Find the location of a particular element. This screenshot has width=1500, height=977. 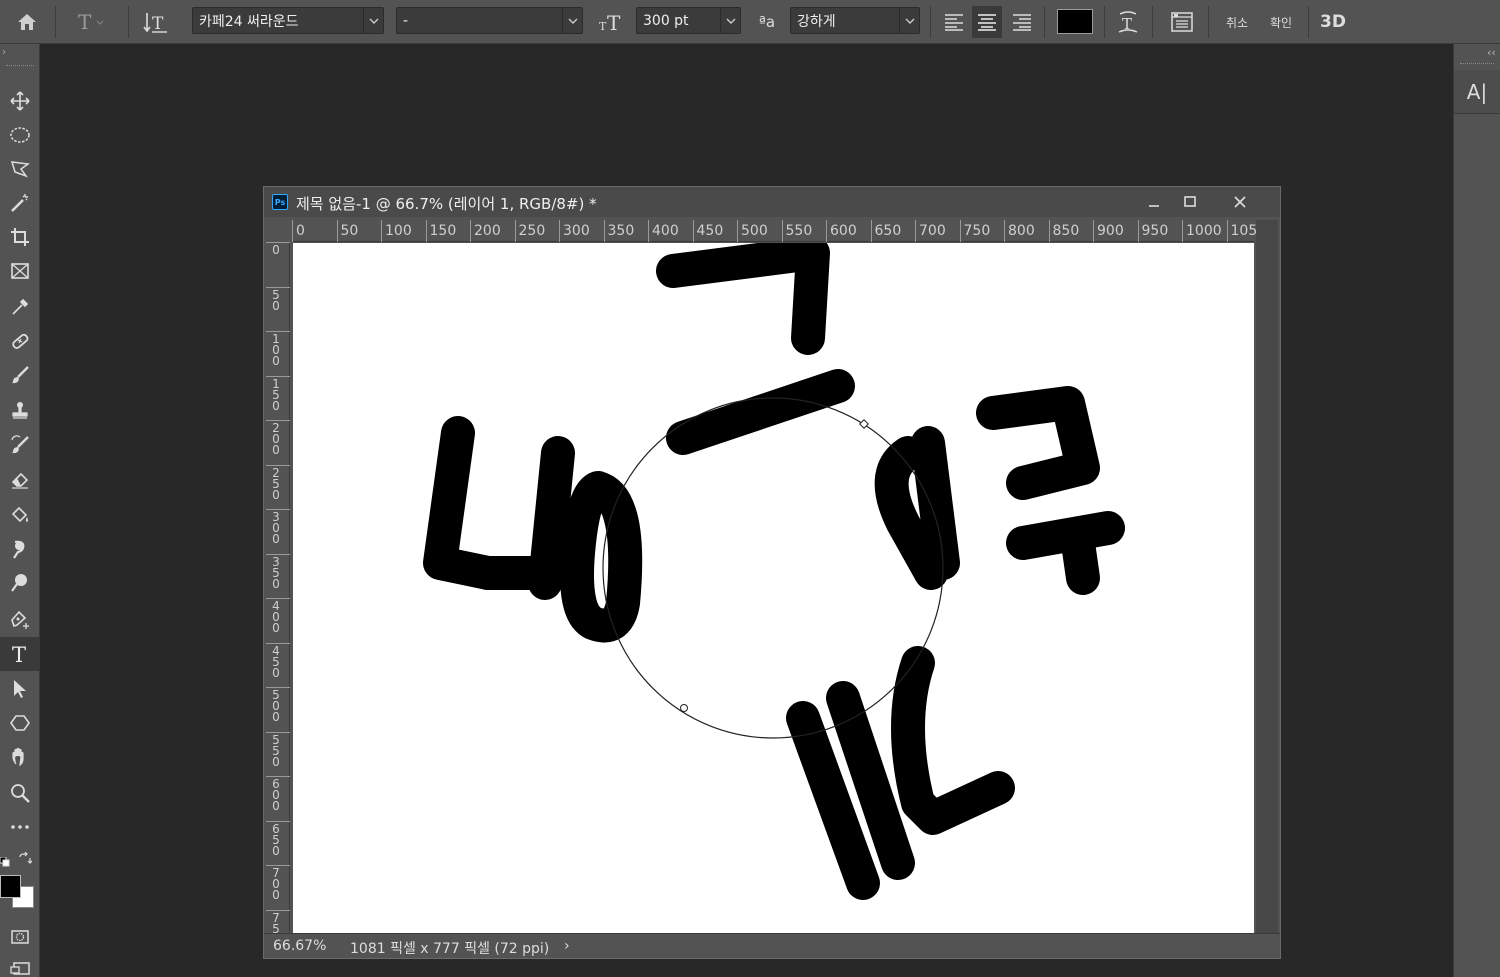

ruler-label: 1000 is located at coordinates (1204, 231).